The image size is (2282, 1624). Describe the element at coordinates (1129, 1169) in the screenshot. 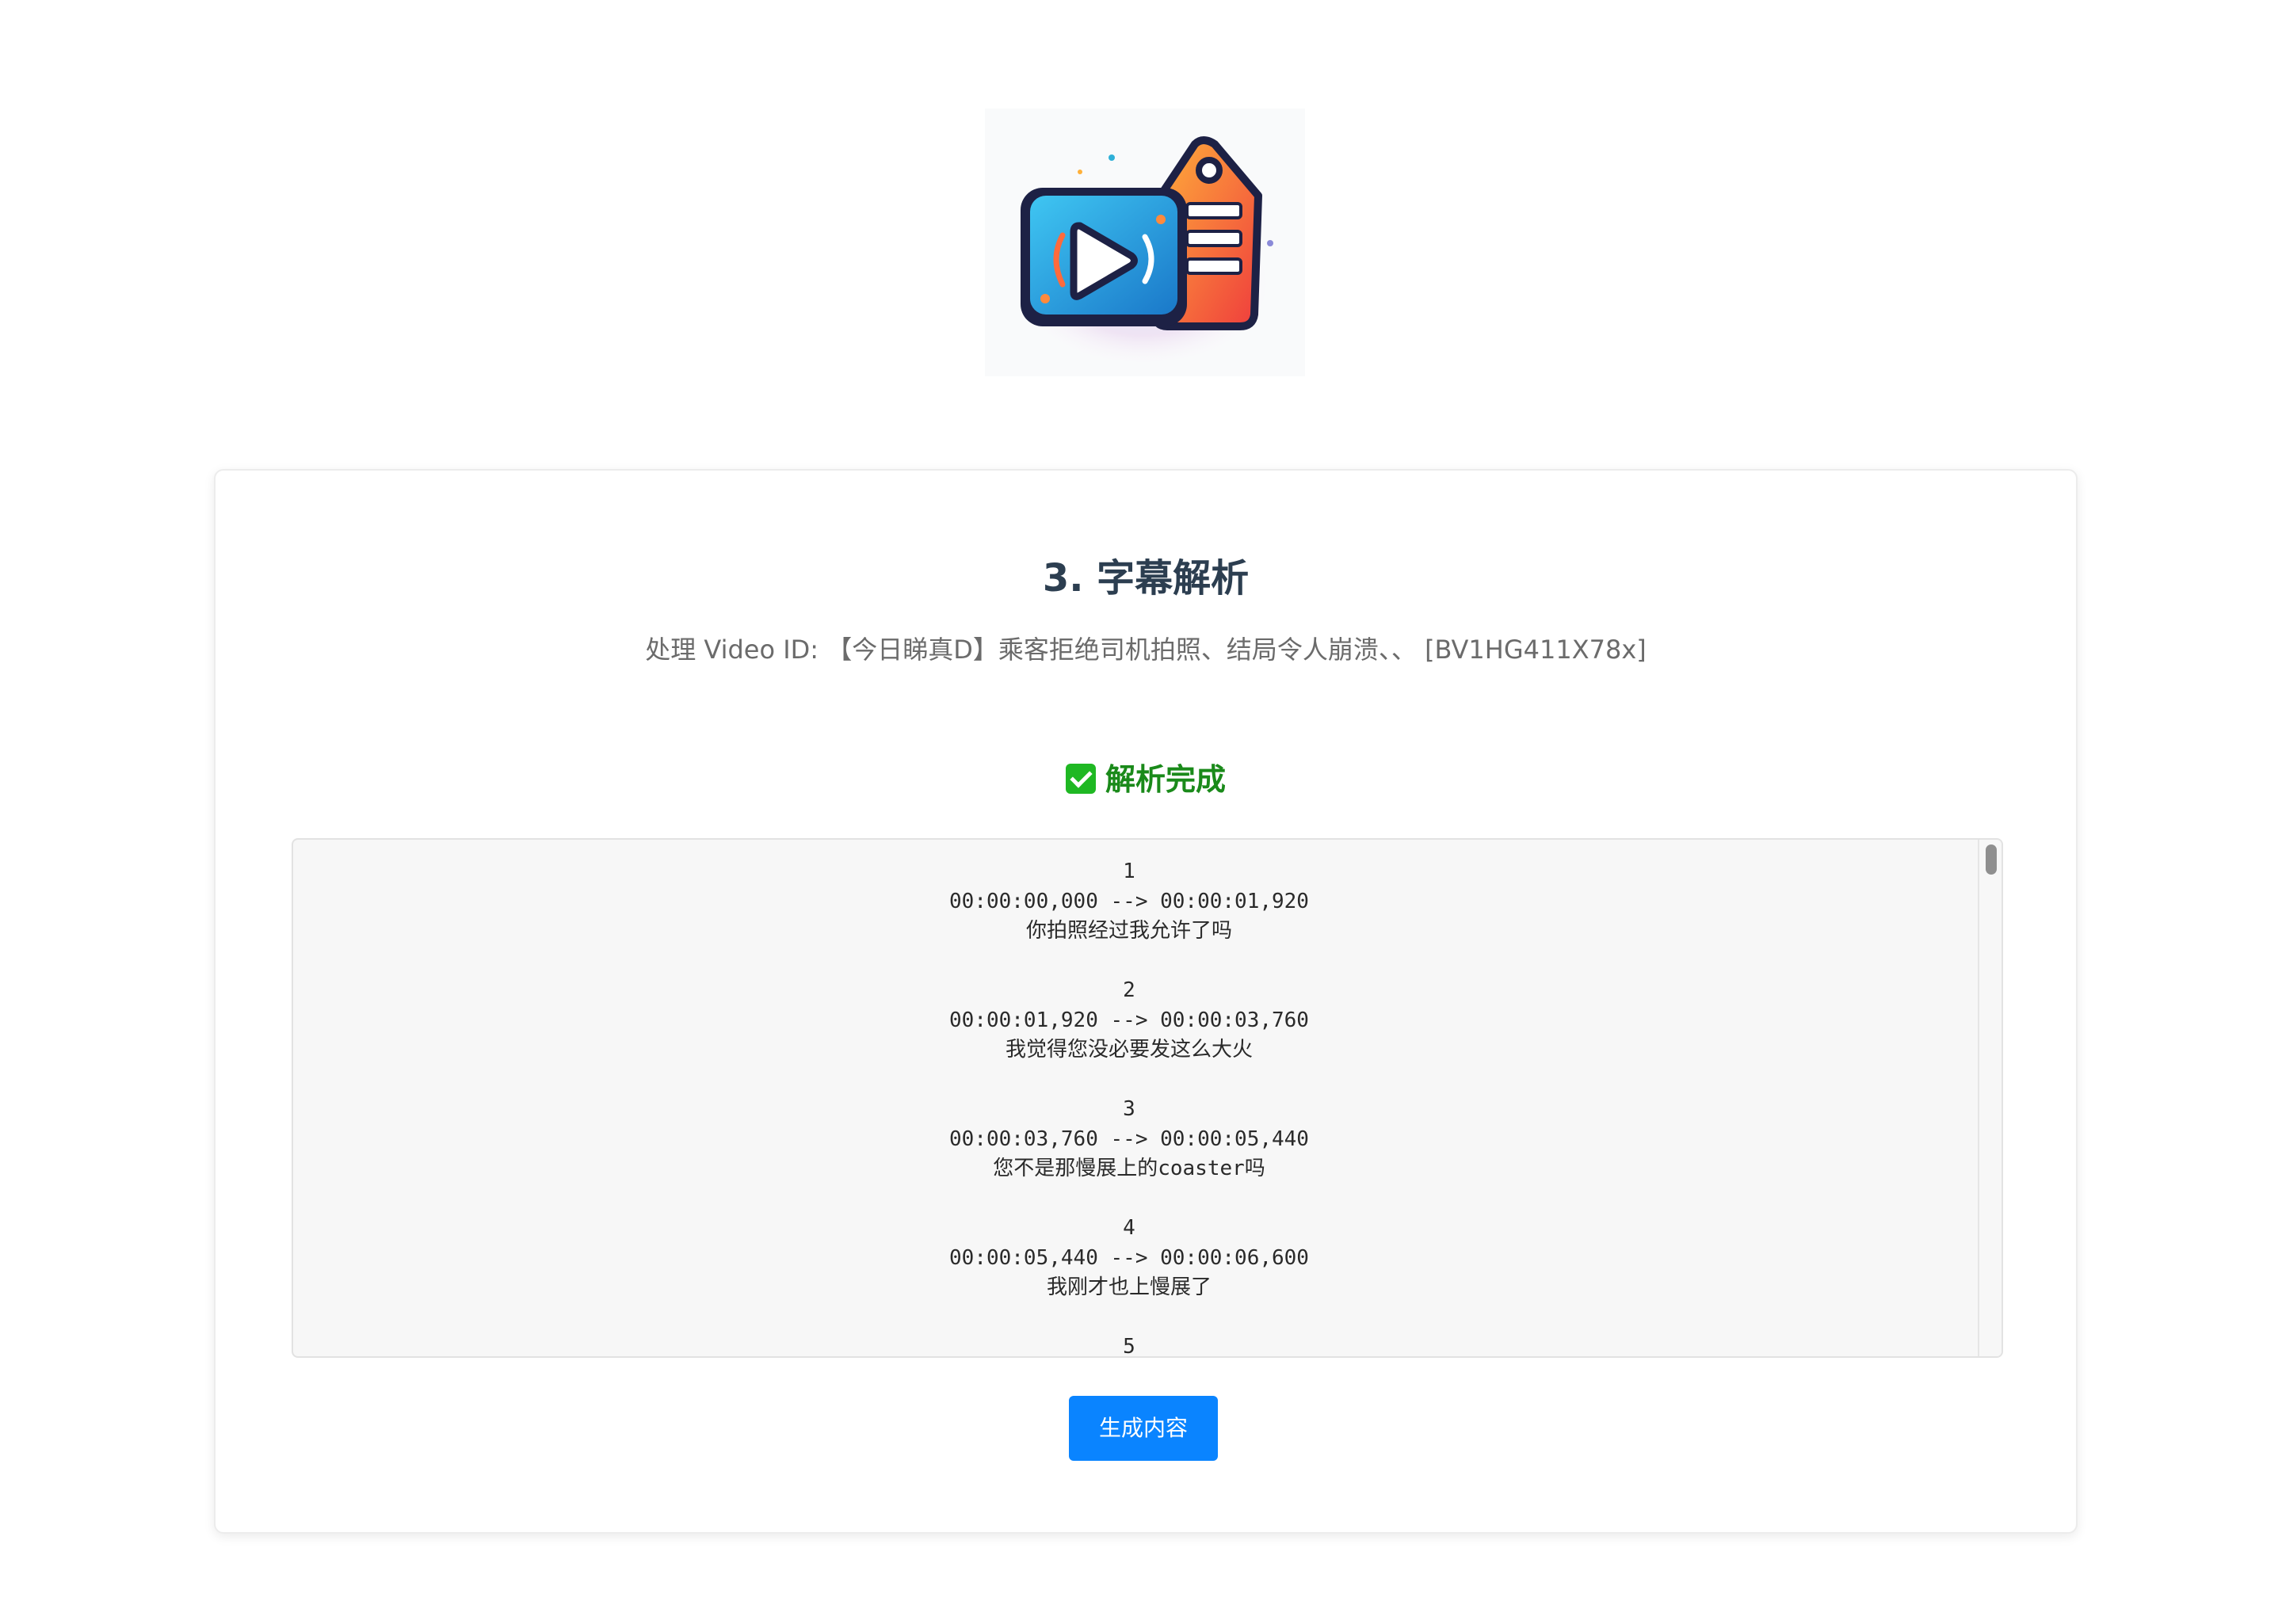

I see `cue-text: 您不是那慢展上的coaster吗` at that location.